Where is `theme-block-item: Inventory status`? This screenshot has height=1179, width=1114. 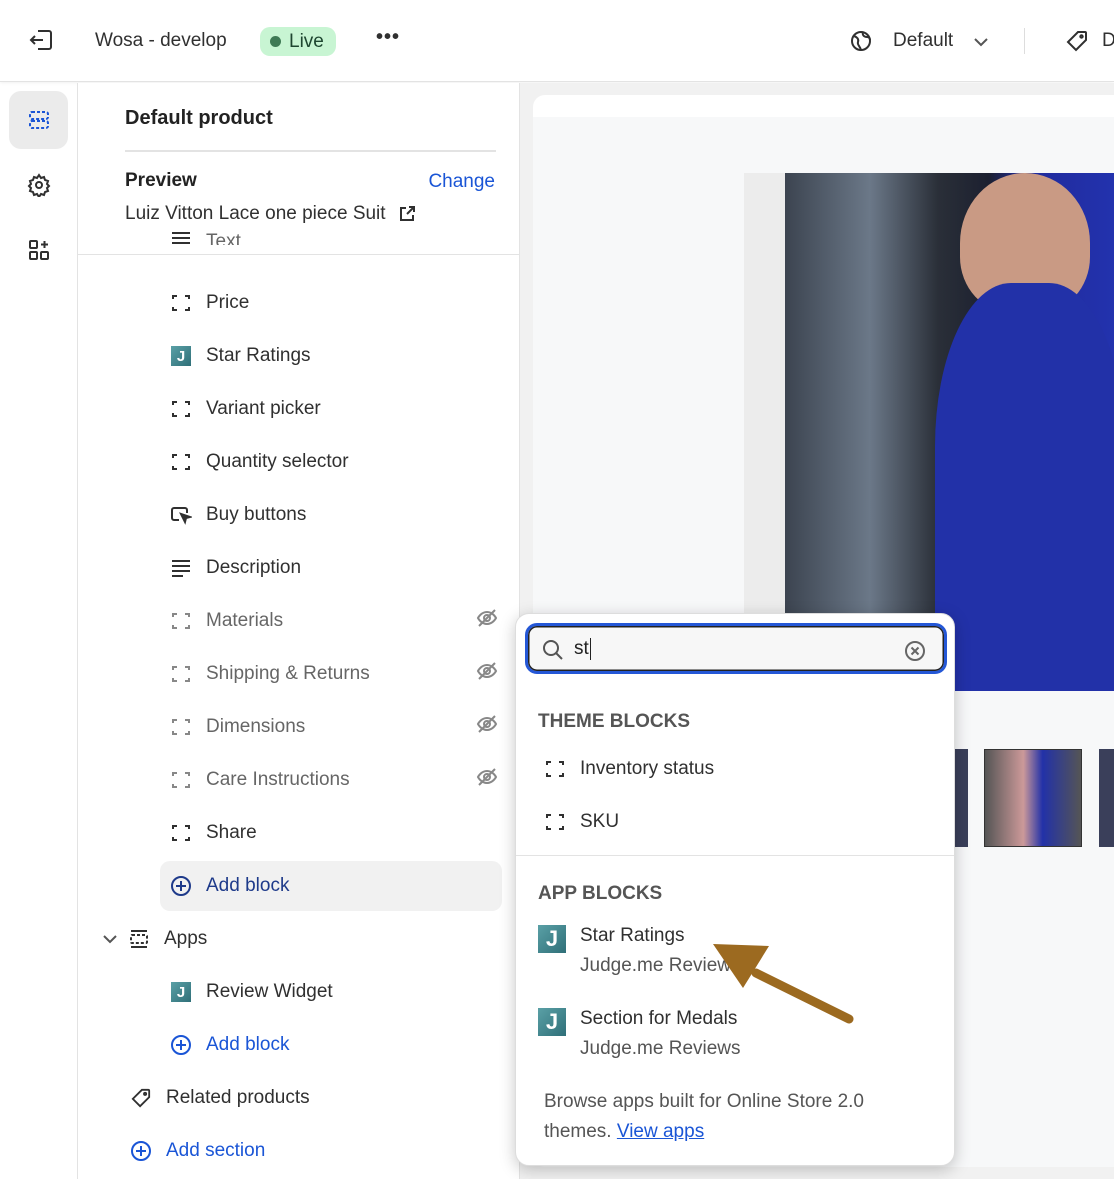 theme-block-item: Inventory status is located at coordinates (628, 769).